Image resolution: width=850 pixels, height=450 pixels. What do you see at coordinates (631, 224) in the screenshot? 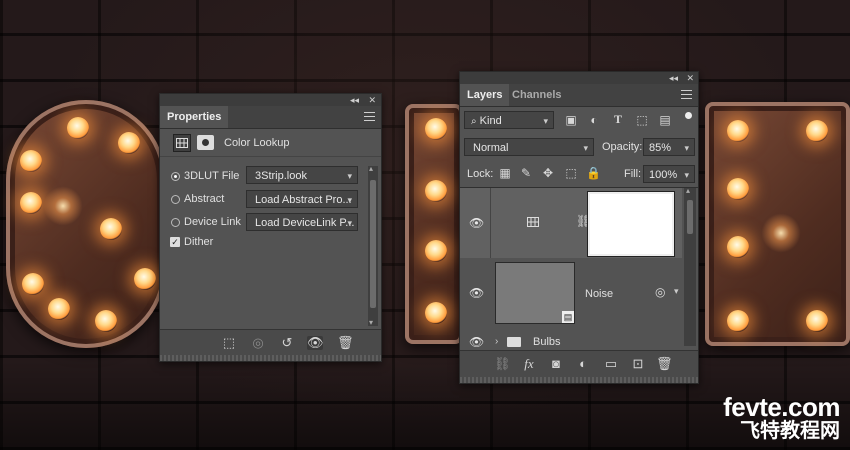
I see `layer-mask-thumbnail` at bounding box center [631, 224].